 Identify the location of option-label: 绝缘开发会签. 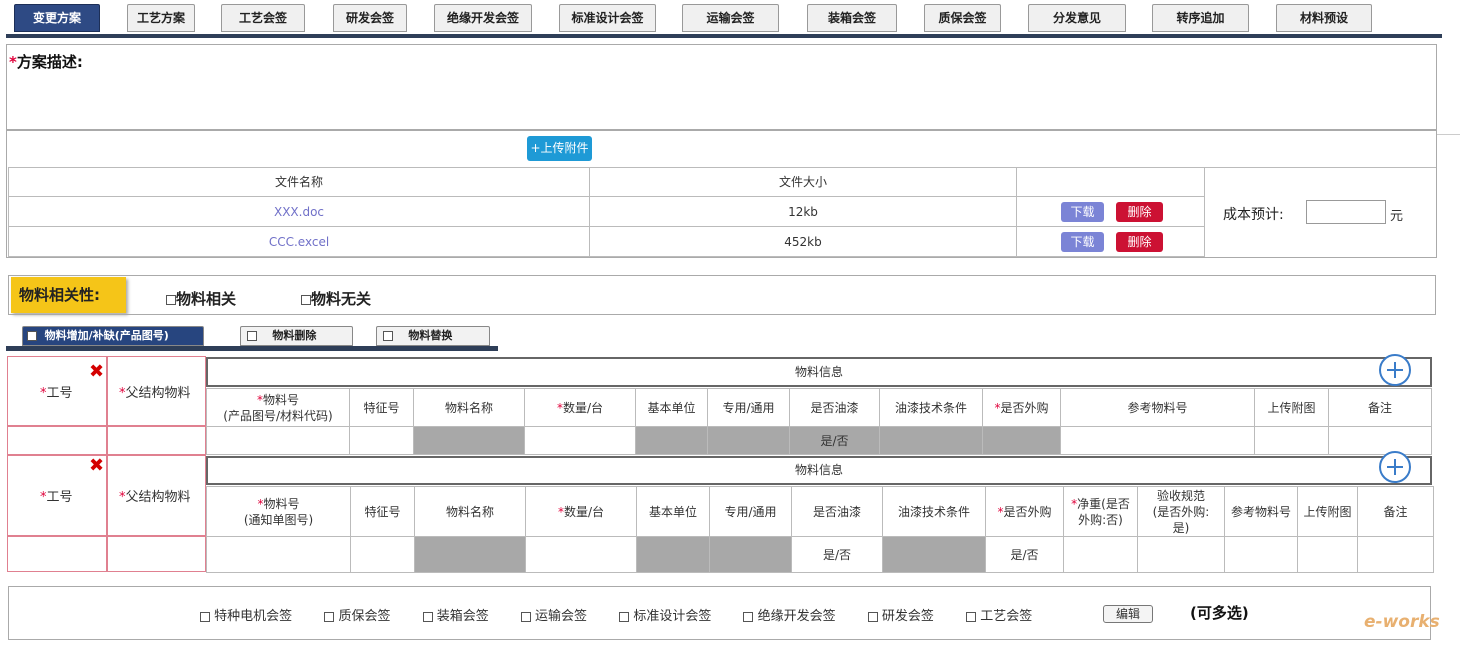
(796, 616).